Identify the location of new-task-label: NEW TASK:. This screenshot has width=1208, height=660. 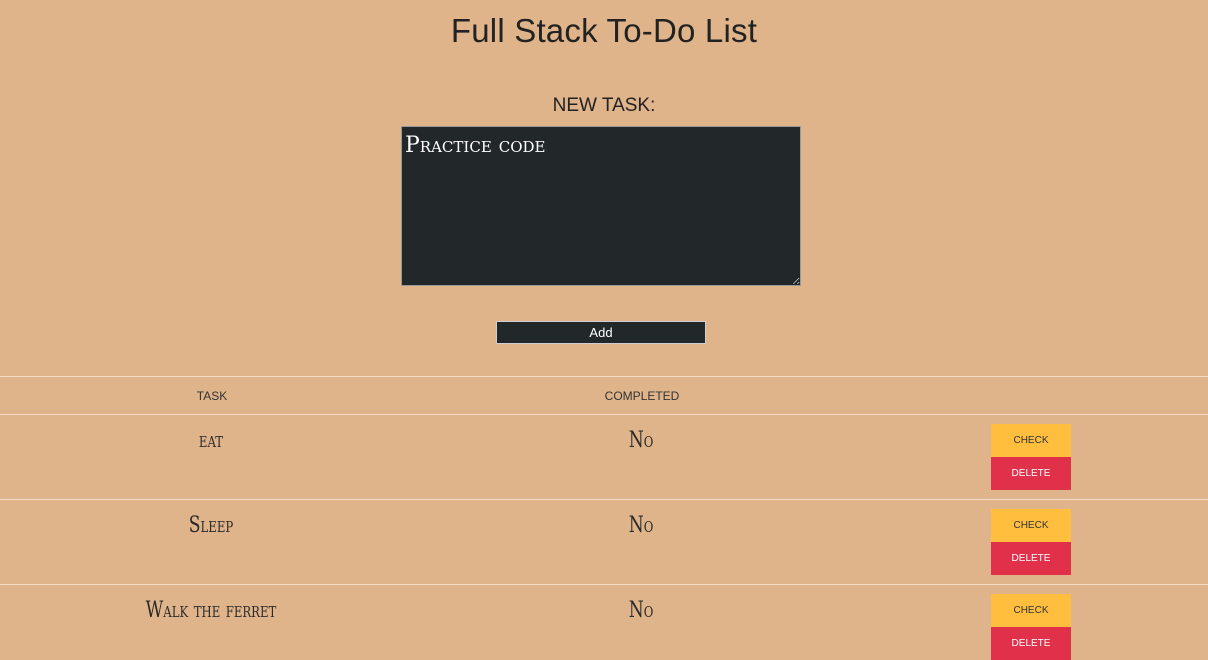
(604, 105).